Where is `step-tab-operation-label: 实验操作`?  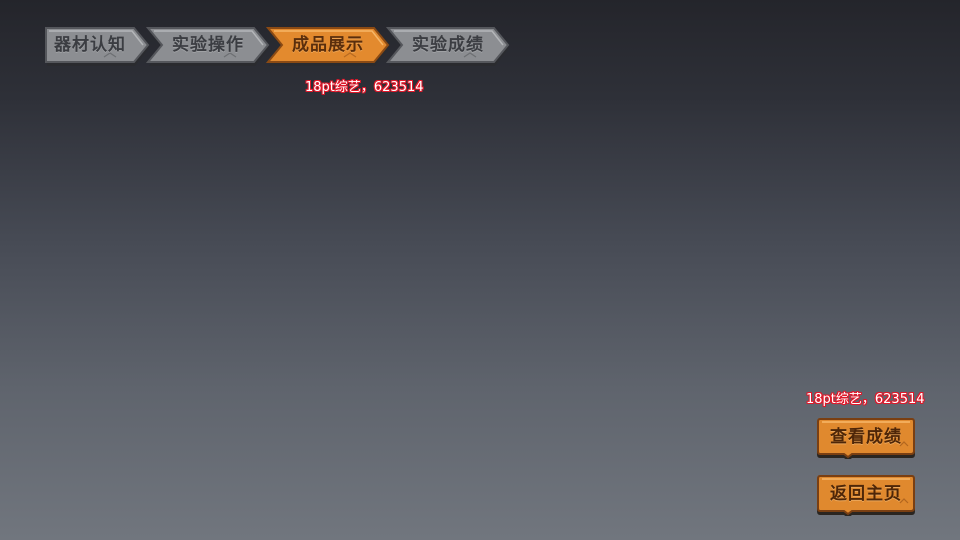
step-tab-operation-label: 实验操作 is located at coordinates (208, 45).